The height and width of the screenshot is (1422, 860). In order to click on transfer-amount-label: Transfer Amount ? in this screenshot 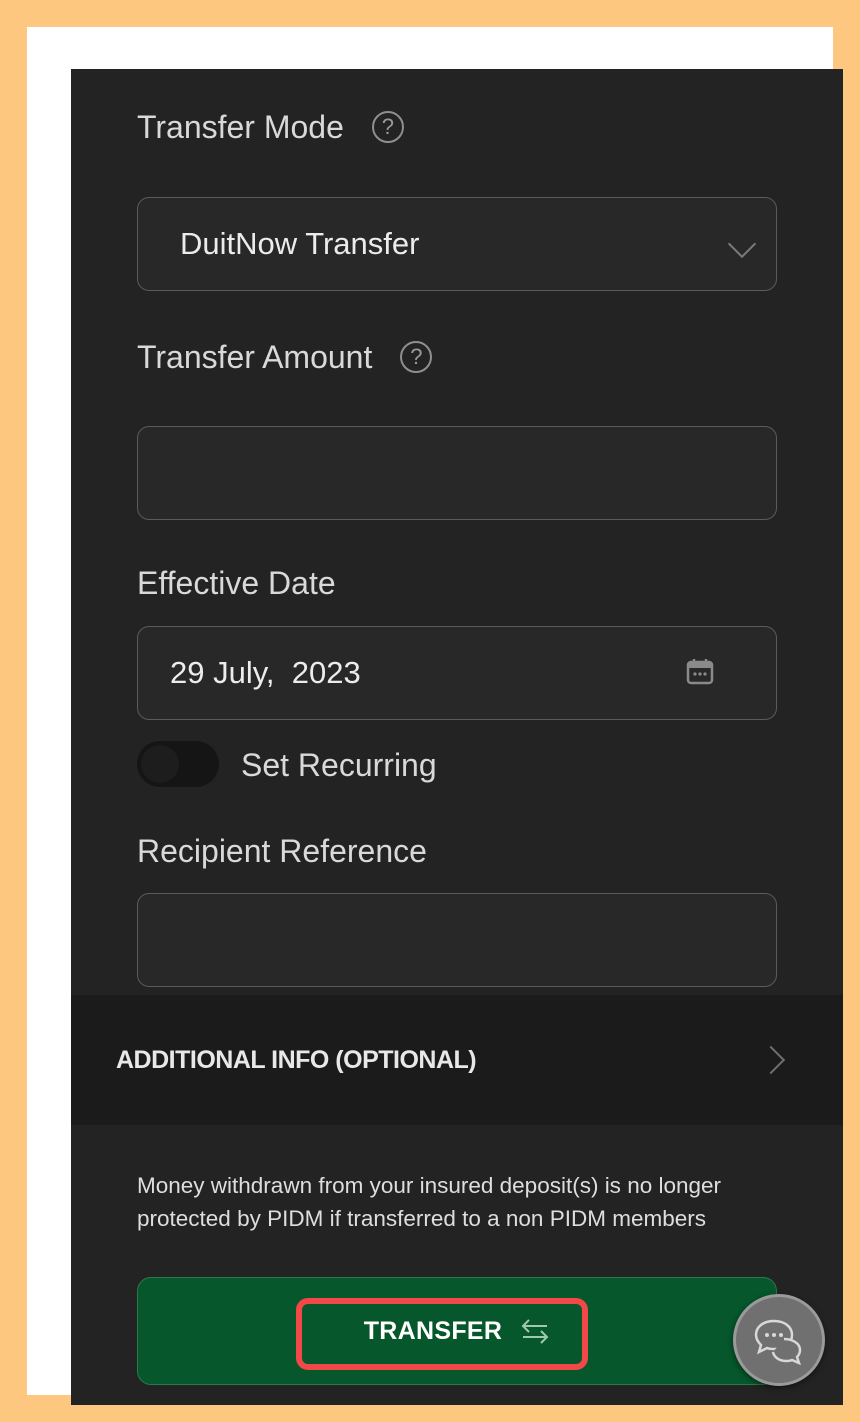, I will do `click(285, 357)`.